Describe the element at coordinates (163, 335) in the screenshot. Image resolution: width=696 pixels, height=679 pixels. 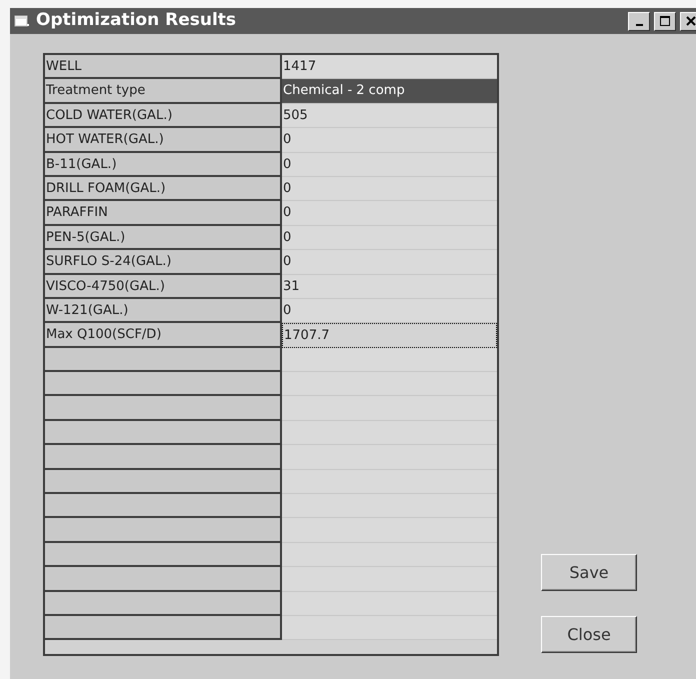
I see `row-label: Max Q100(SCF/D)` at that location.